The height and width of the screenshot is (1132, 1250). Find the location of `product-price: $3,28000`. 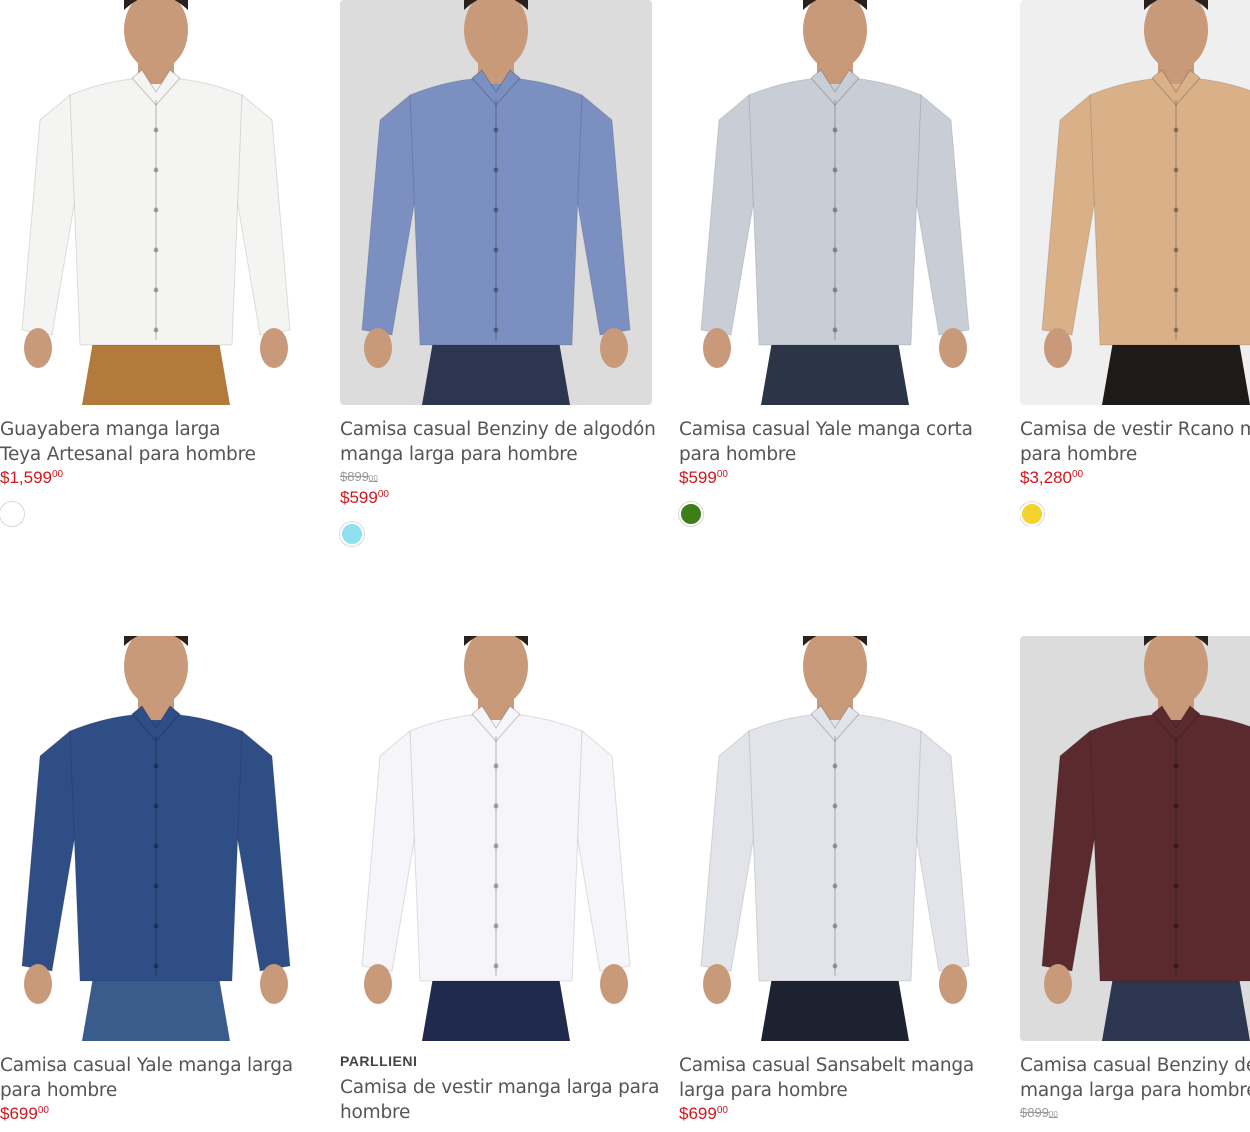

product-price: $3,28000 is located at coordinates (1135, 479).